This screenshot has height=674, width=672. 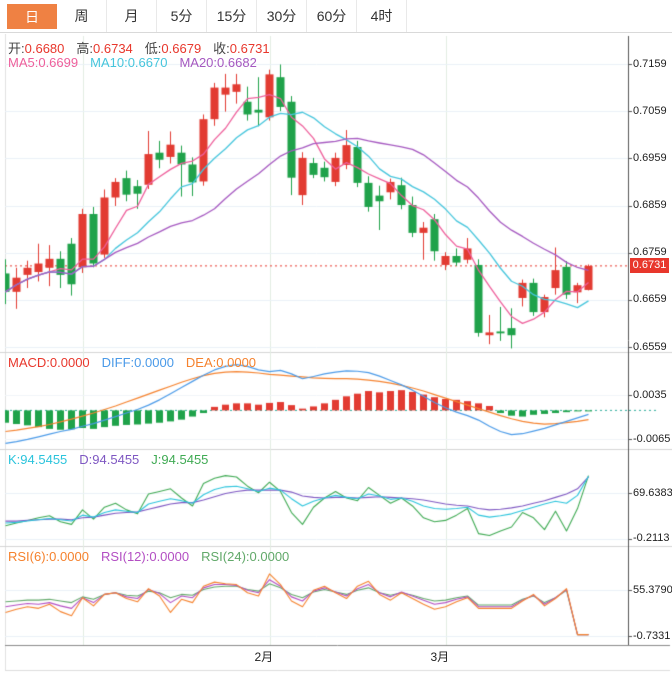 What do you see at coordinates (218, 62) in the screenshot?
I see `legend-item: MA20:0.6682` at bounding box center [218, 62].